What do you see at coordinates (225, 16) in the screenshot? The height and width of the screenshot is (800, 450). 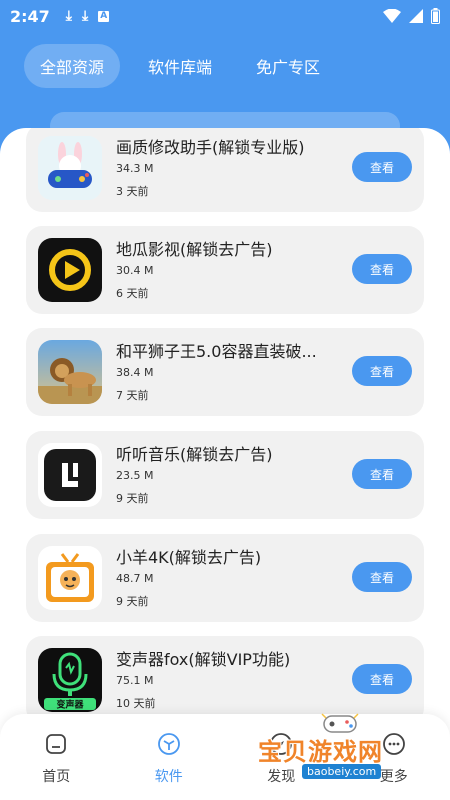 I see `status-bar: 2:47 ⤓ ⤓ A` at bounding box center [225, 16].